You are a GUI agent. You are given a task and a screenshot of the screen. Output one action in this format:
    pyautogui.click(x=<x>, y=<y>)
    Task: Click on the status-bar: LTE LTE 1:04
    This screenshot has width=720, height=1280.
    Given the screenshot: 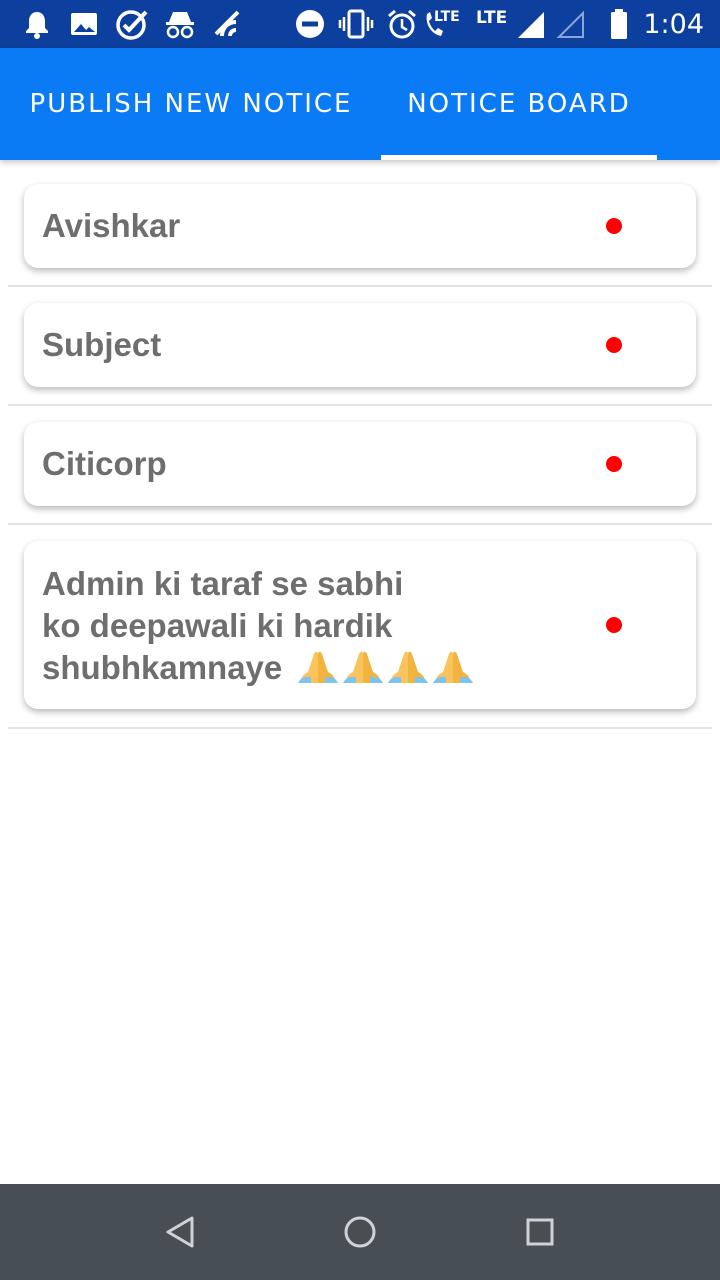 What is the action you would take?
    pyautogui.click(x=360, y=24)
    